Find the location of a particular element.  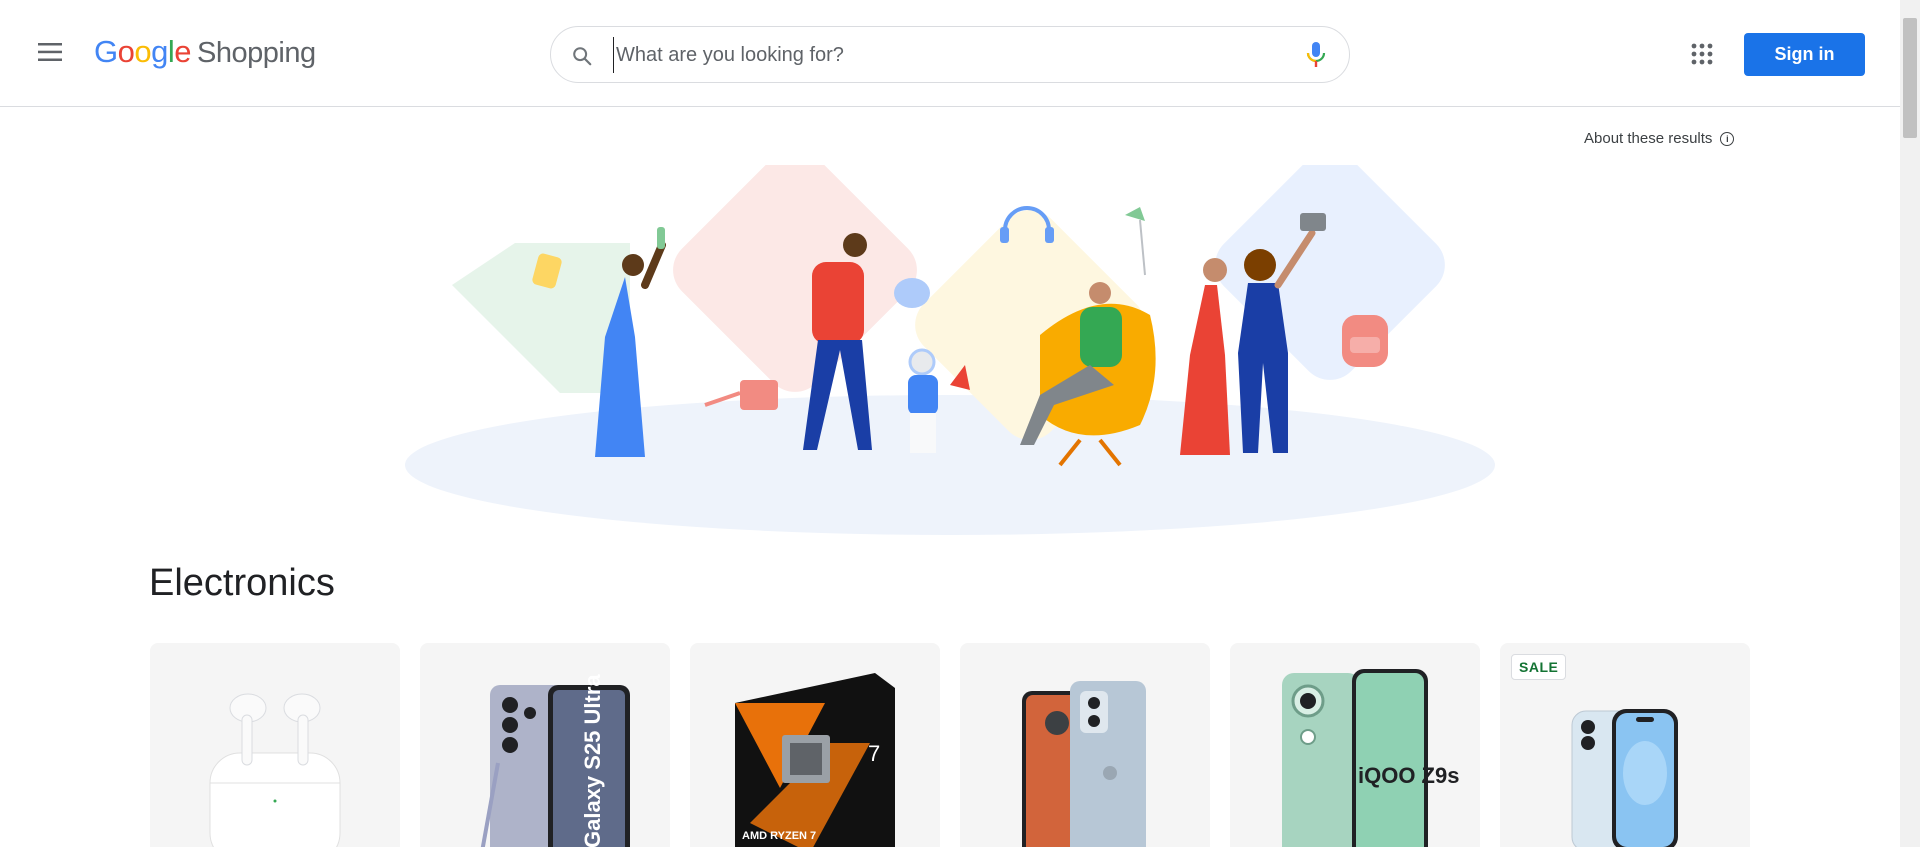

galaxy-printed-text: Galaxy S25 Ultra is located at coordinates (592, 760).